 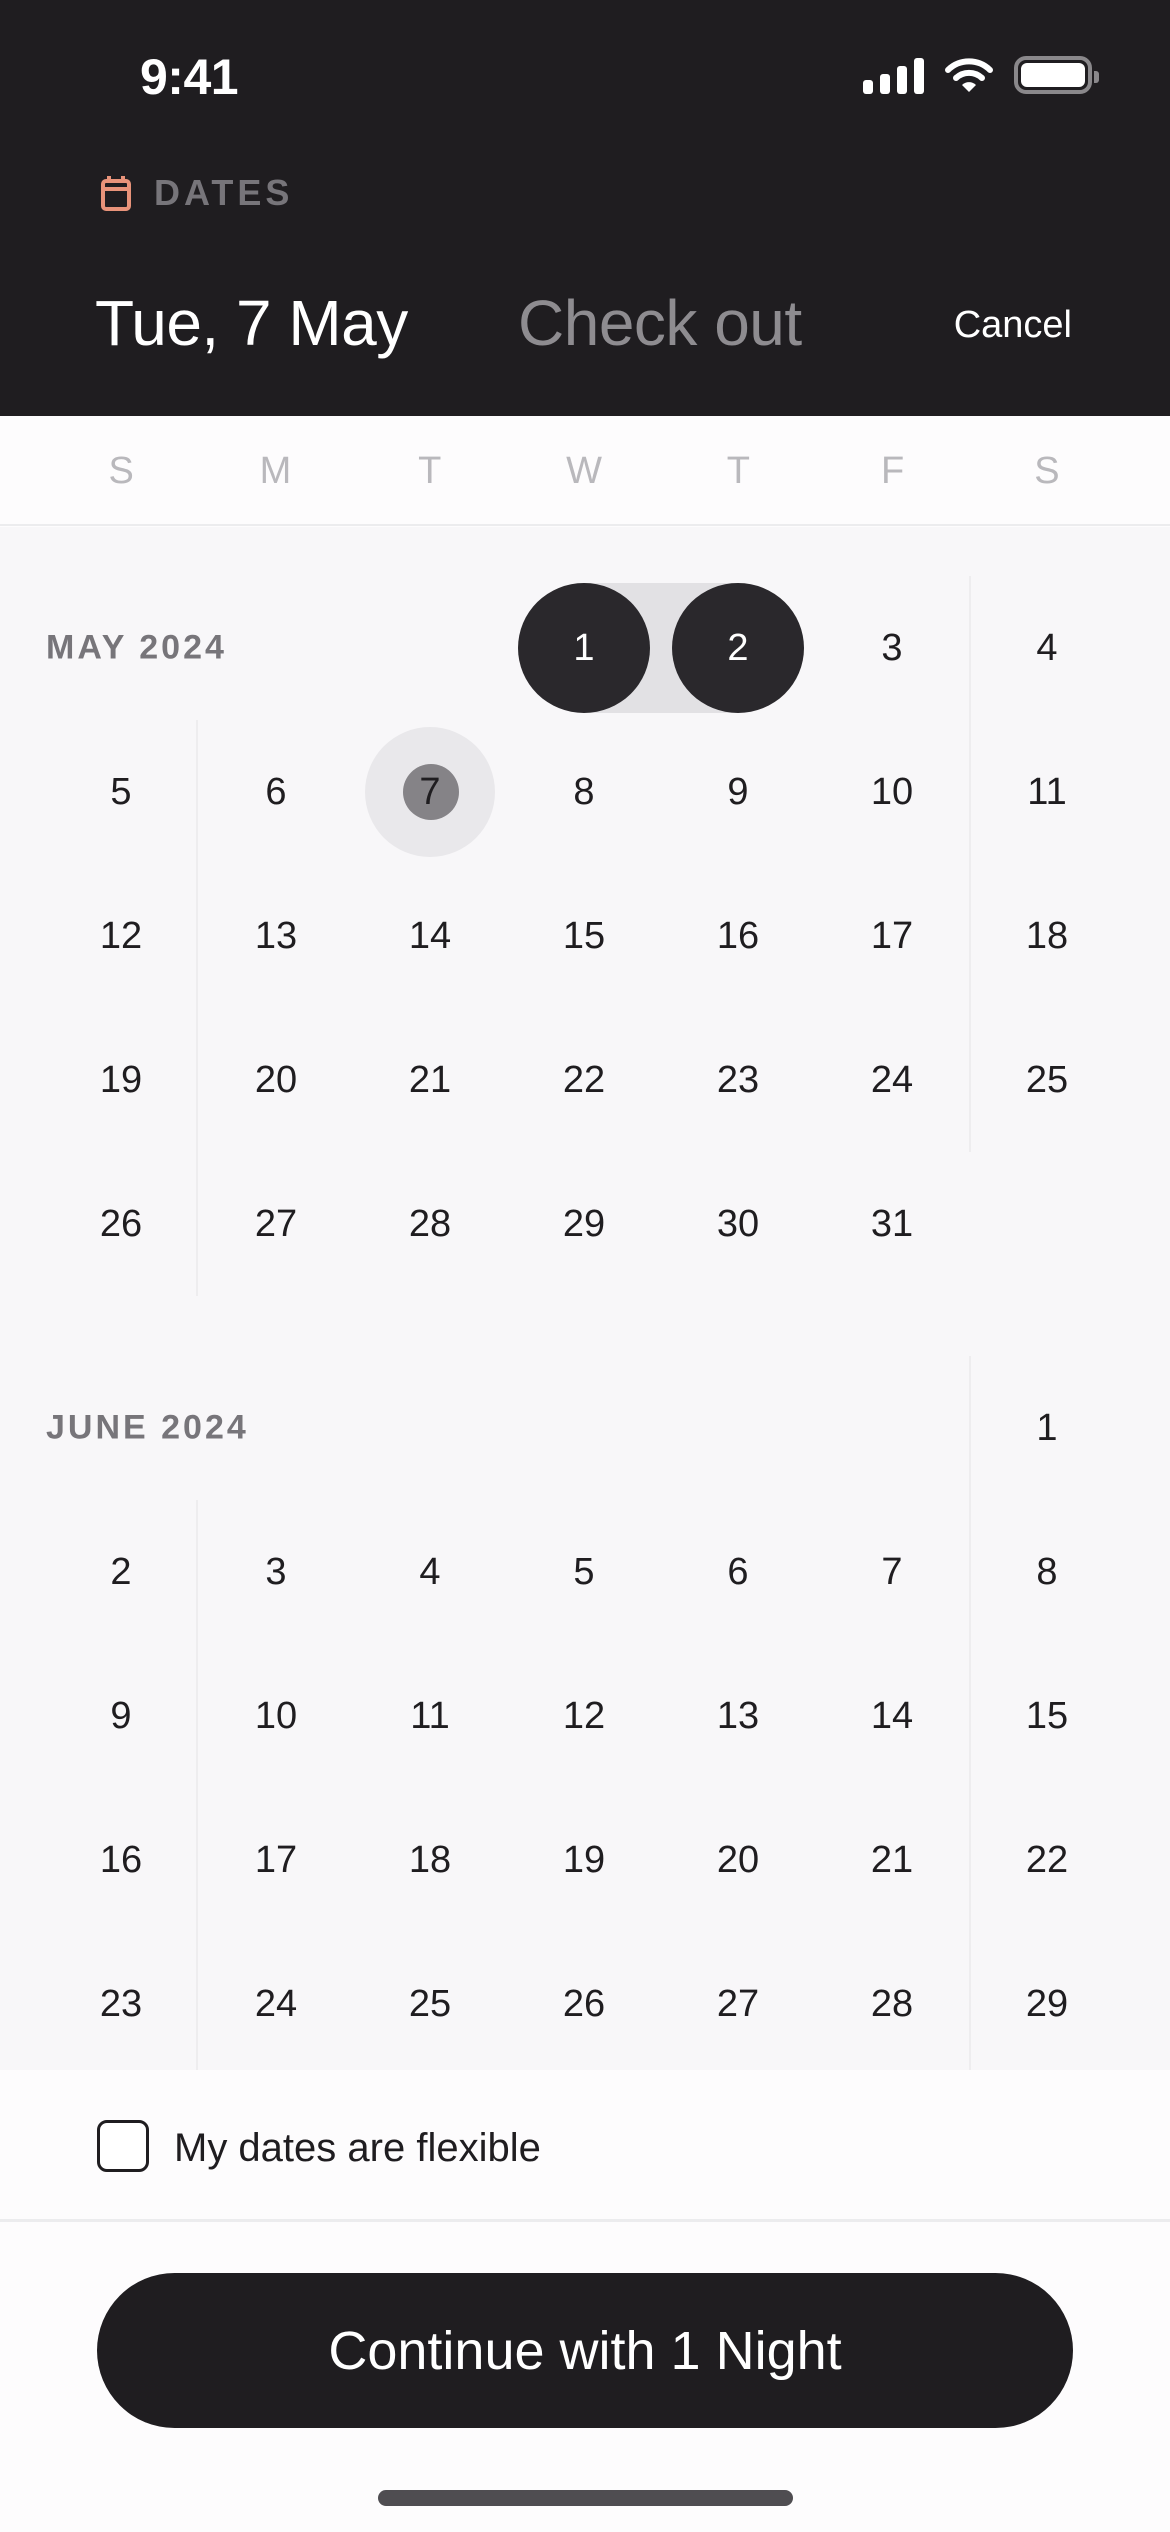 I want to click on status-time: 9:41, so click(x=189, y=77).